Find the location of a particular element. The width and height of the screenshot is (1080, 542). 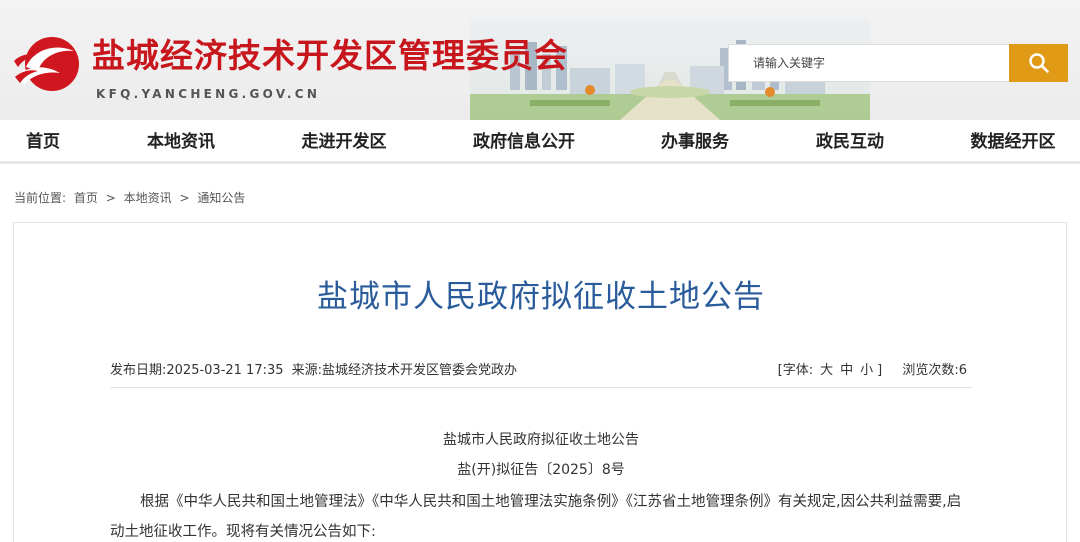

breadcrumb-notices: 通知公告 is located at coordinates (221, 198).